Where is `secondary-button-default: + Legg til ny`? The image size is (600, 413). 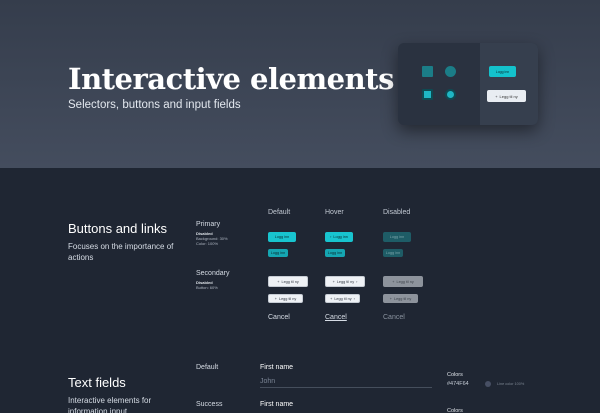 secondary-button-default: + Legg til ny is located at coordinates (288, 281).